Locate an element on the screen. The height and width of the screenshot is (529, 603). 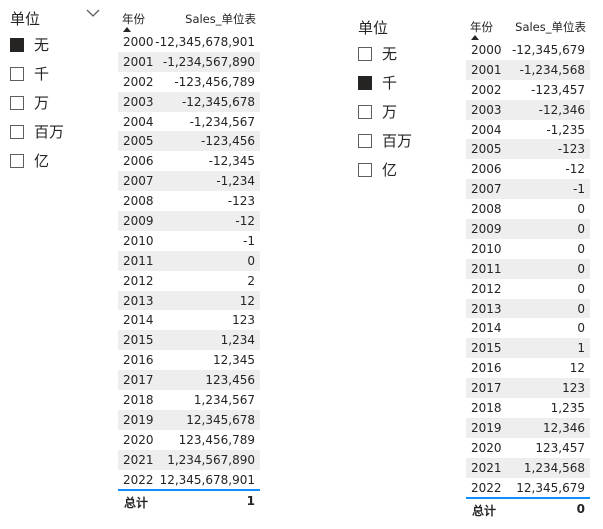
table-row: 2021 1,234,567,890 is located at coordinates (189, 459).